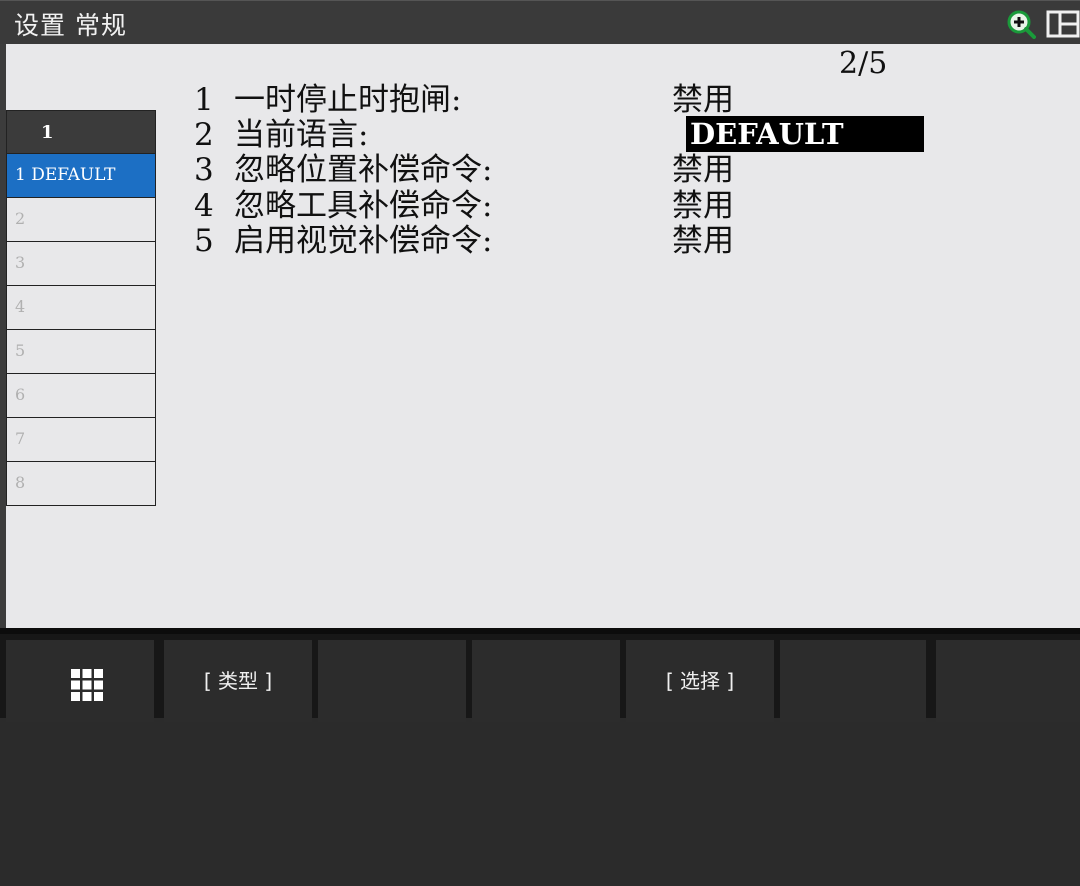 The image size is (1080, 886). What do you see at coordinates (546, 681) in the screenshot?
I see `f3-button` at bounding box center [546, 681].